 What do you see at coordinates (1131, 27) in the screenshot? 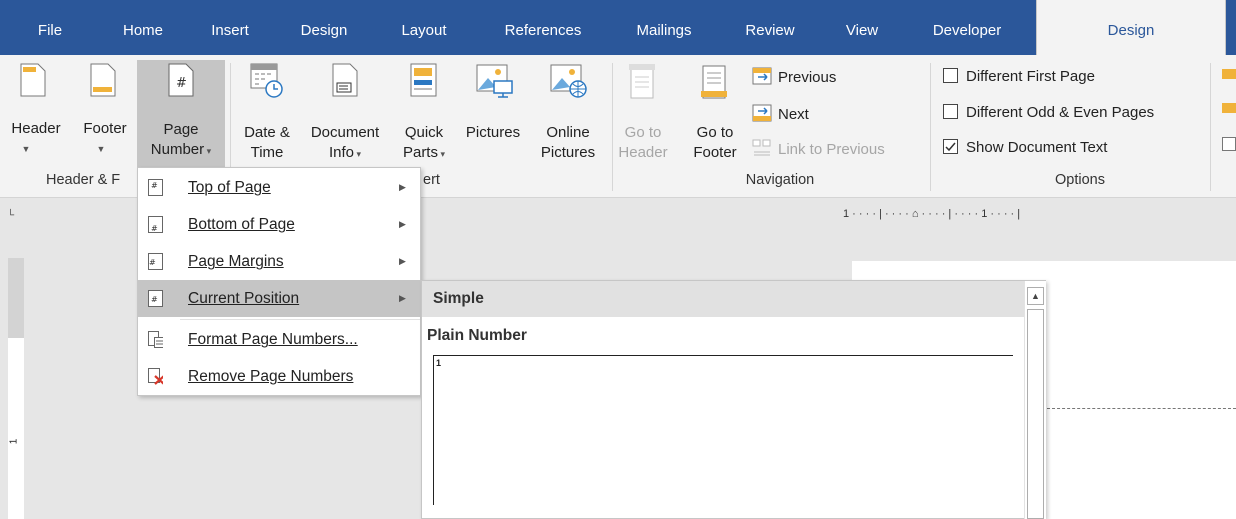
I see `tab-header-footer-design: Design` at bounding box center [1131, 27].